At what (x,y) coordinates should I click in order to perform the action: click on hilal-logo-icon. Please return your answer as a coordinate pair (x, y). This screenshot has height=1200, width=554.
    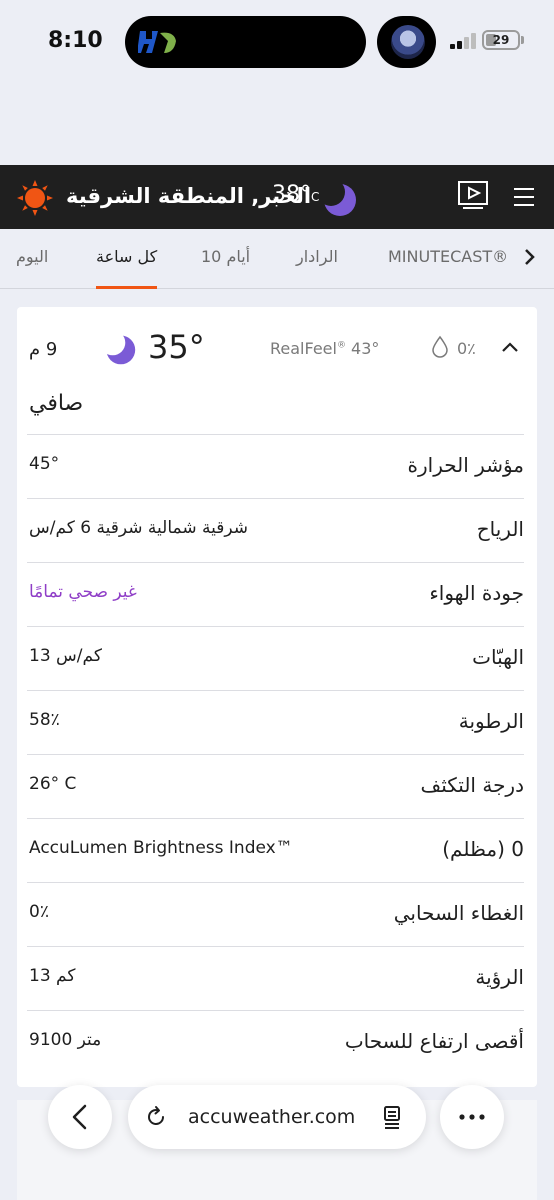
    Looking at the image, I should click on (157, 42).